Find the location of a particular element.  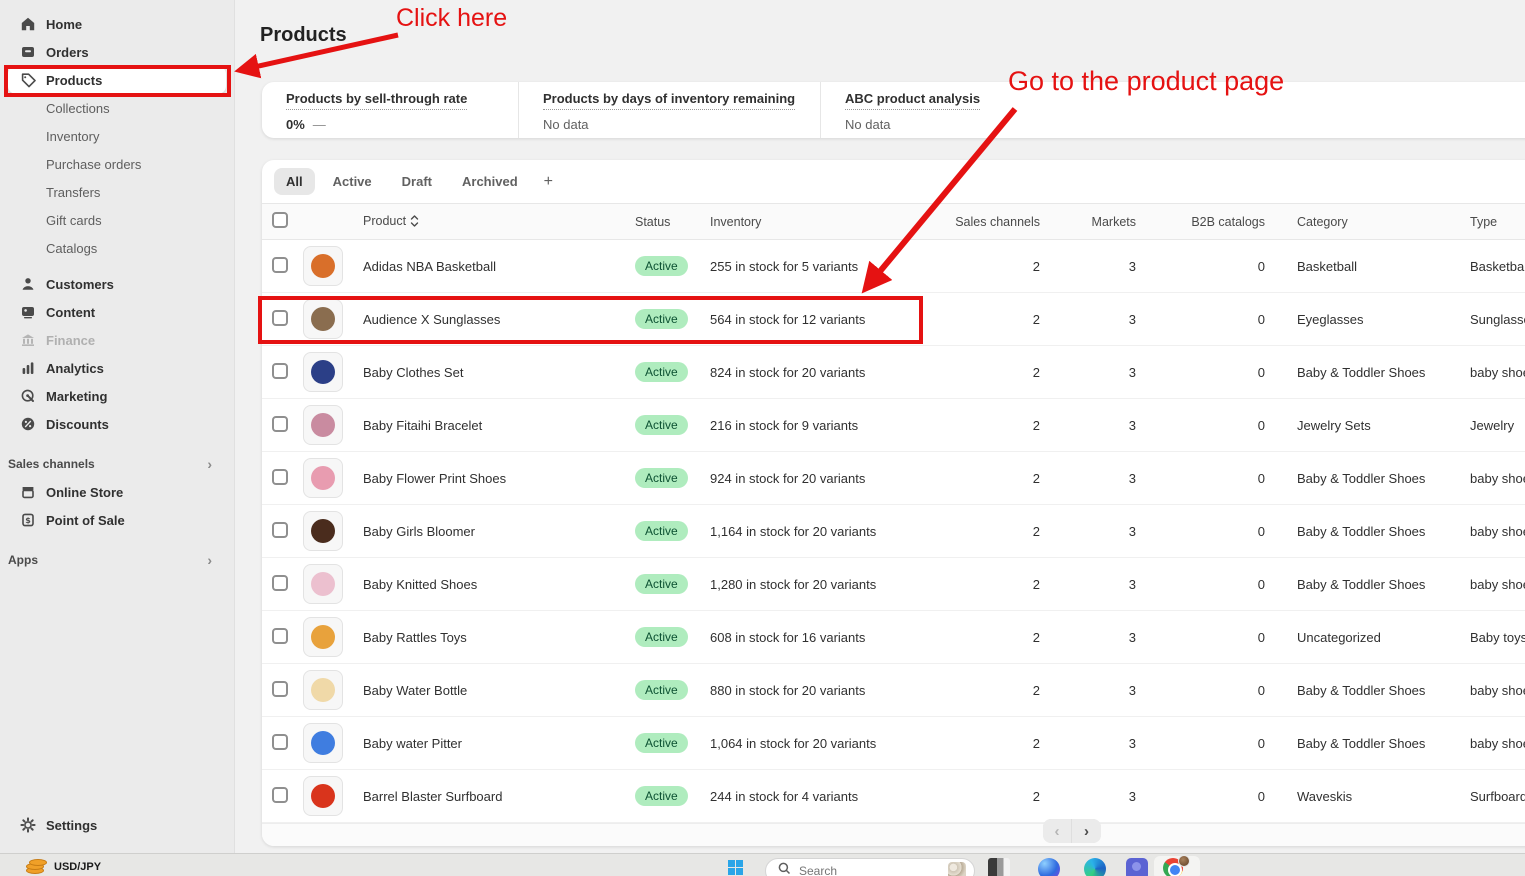

sidebar-item-online-store: Online Store is located at coordinates (117, 492).